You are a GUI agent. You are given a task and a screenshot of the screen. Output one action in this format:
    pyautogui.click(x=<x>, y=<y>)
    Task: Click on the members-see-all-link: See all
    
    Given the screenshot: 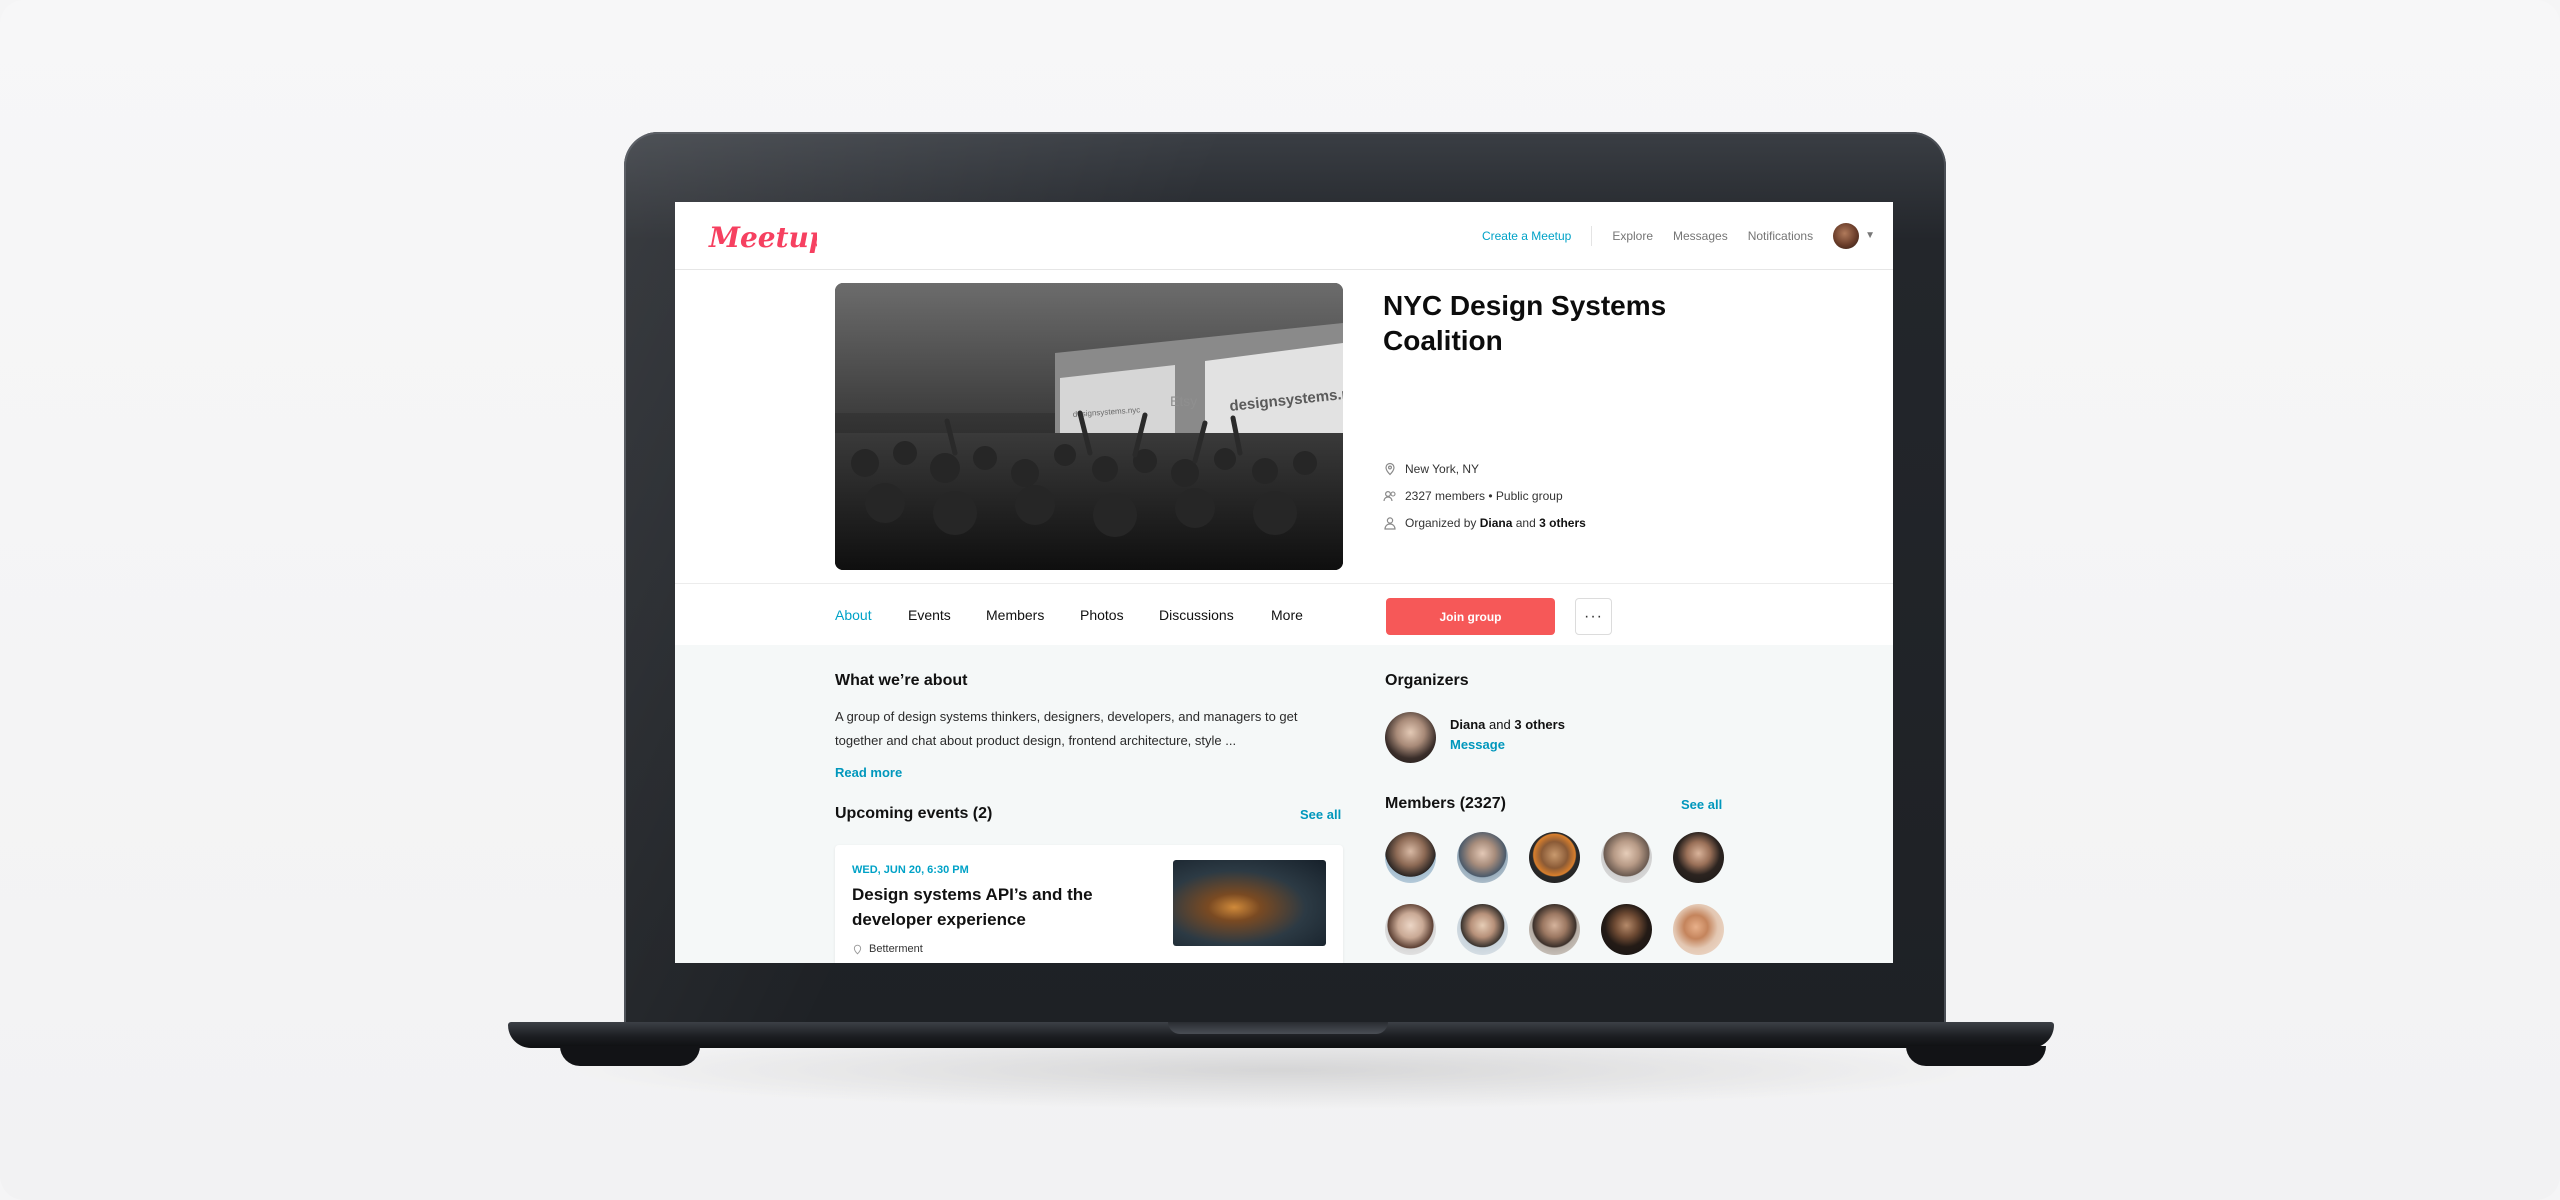 What is the action you would take?
    pyautogui.click(x=1701, y=804)
    